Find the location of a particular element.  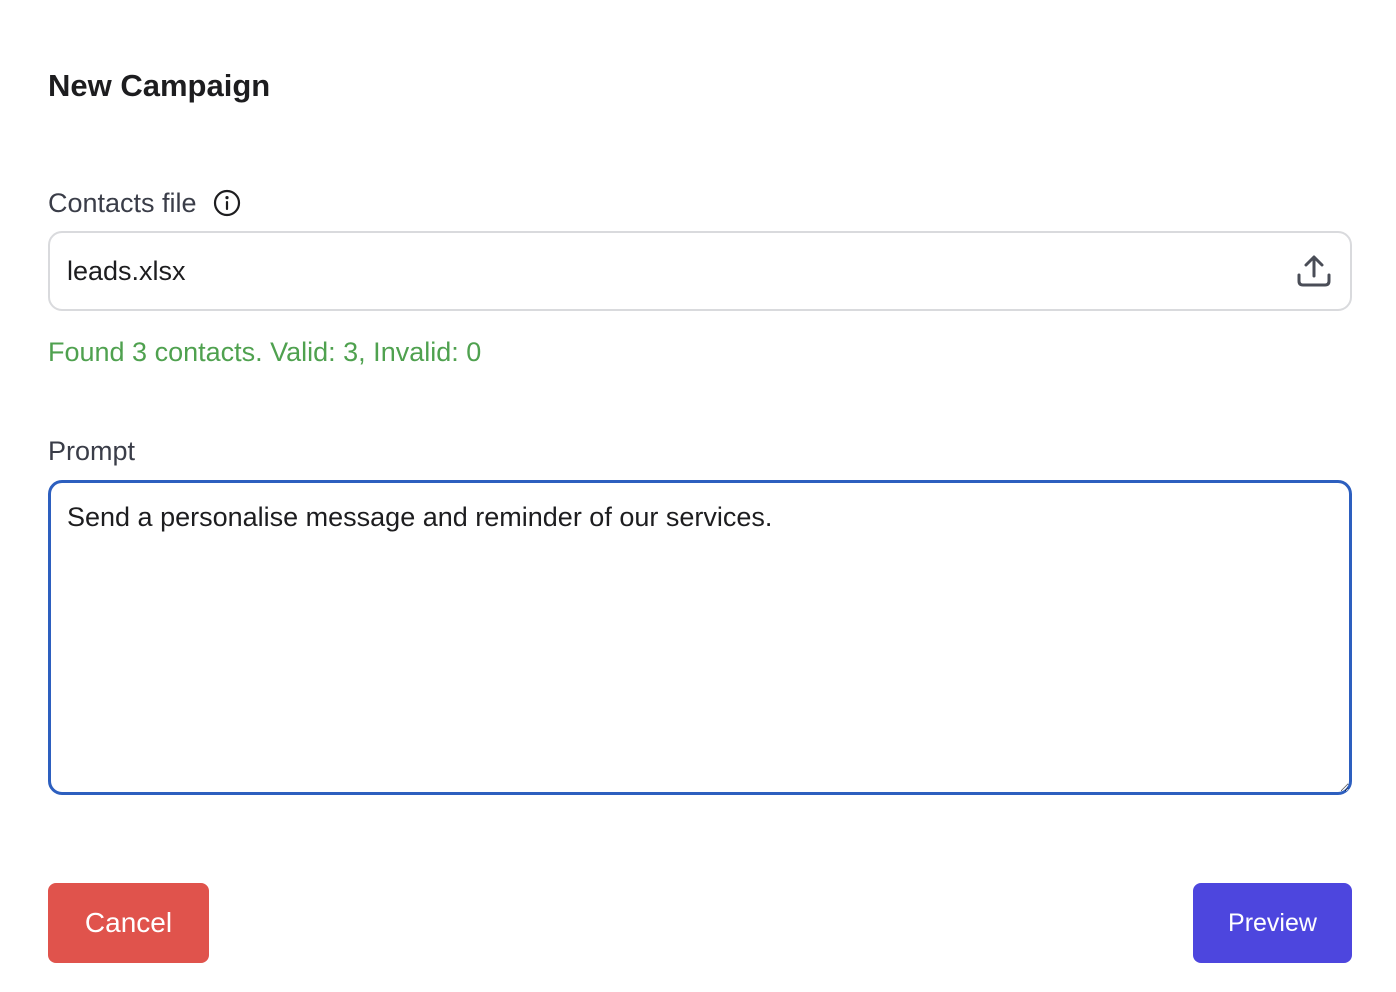

contacts-file-input: leads.xlsx is located at coordinates (700, 271).